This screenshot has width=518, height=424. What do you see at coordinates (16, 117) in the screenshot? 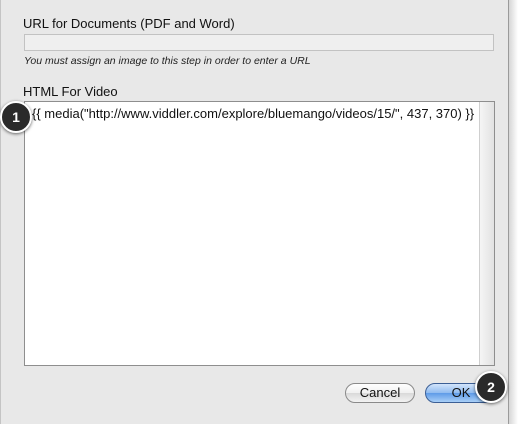
I see `step-marker-1: 1` at bounding box center [16, 117].